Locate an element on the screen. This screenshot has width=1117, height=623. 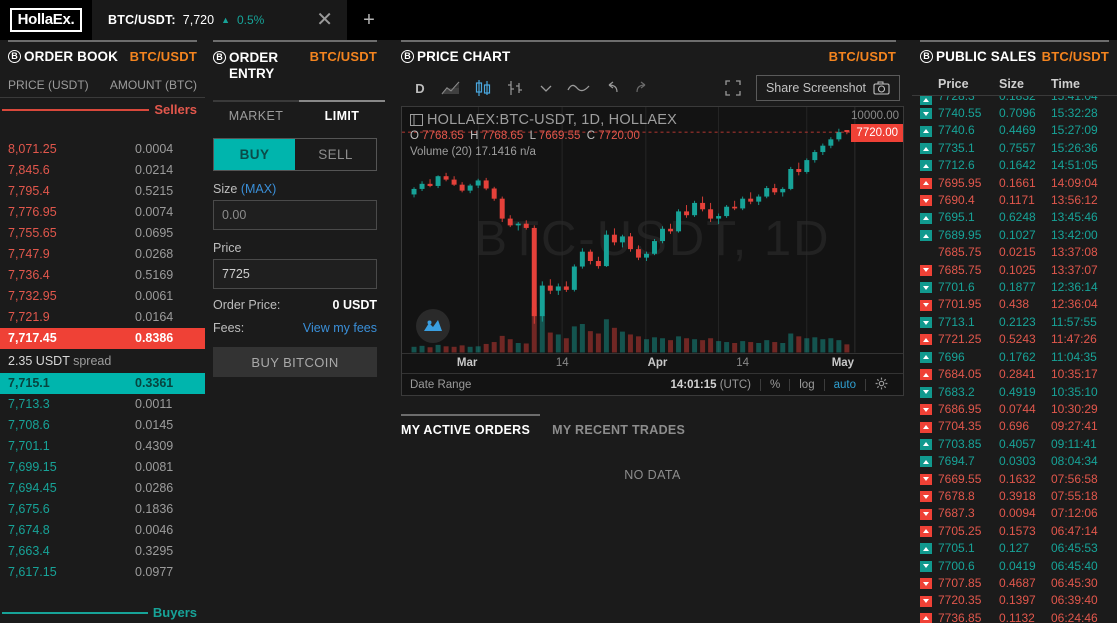
price-chart-title: PRICE CHART is located at coordinates (455, 56).